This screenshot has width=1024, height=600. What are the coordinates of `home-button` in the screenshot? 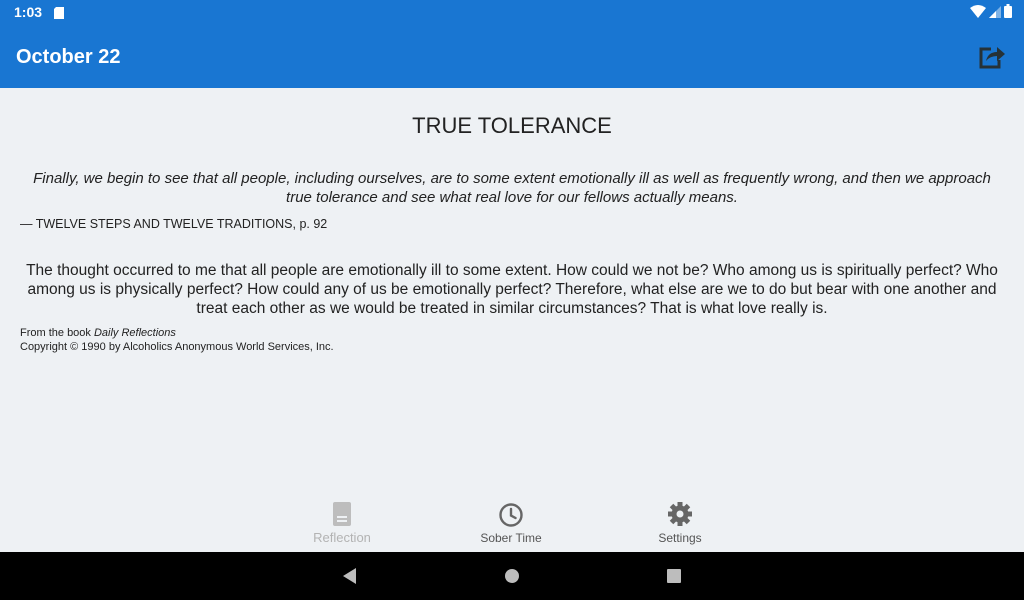 It's located at (512, 576).